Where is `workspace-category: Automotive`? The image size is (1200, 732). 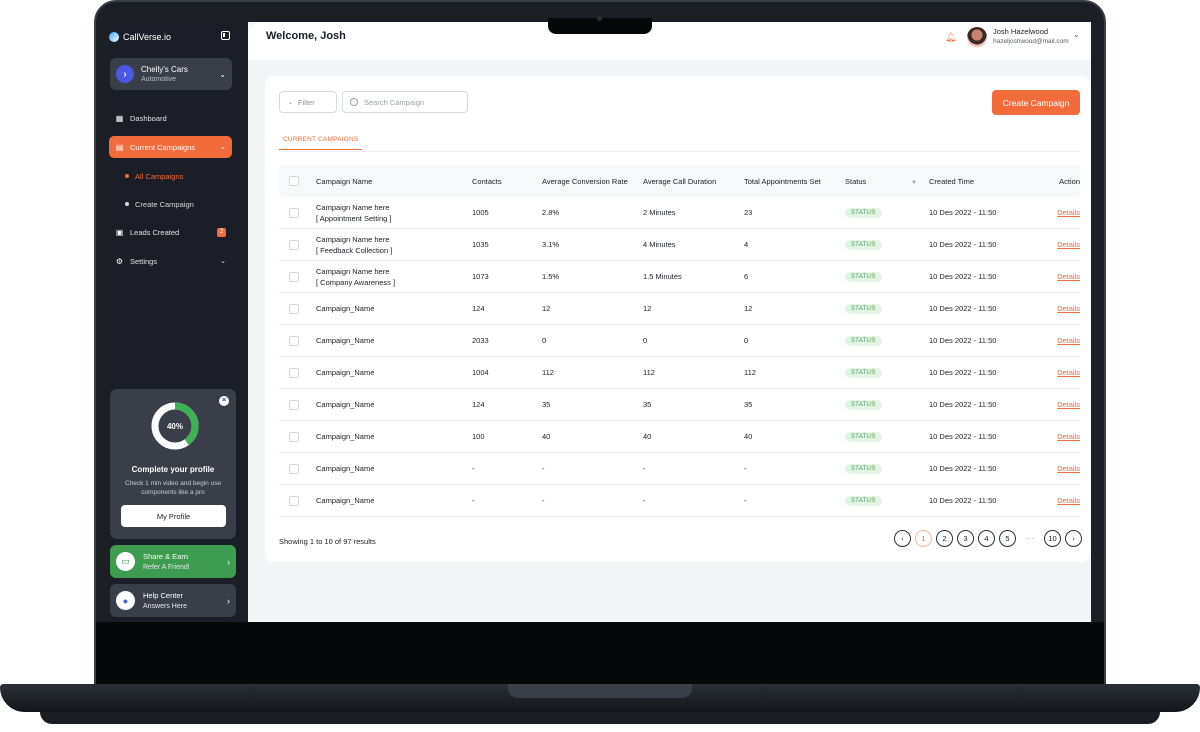
workspace-category: Automotive is located at coordinates (159, 79).